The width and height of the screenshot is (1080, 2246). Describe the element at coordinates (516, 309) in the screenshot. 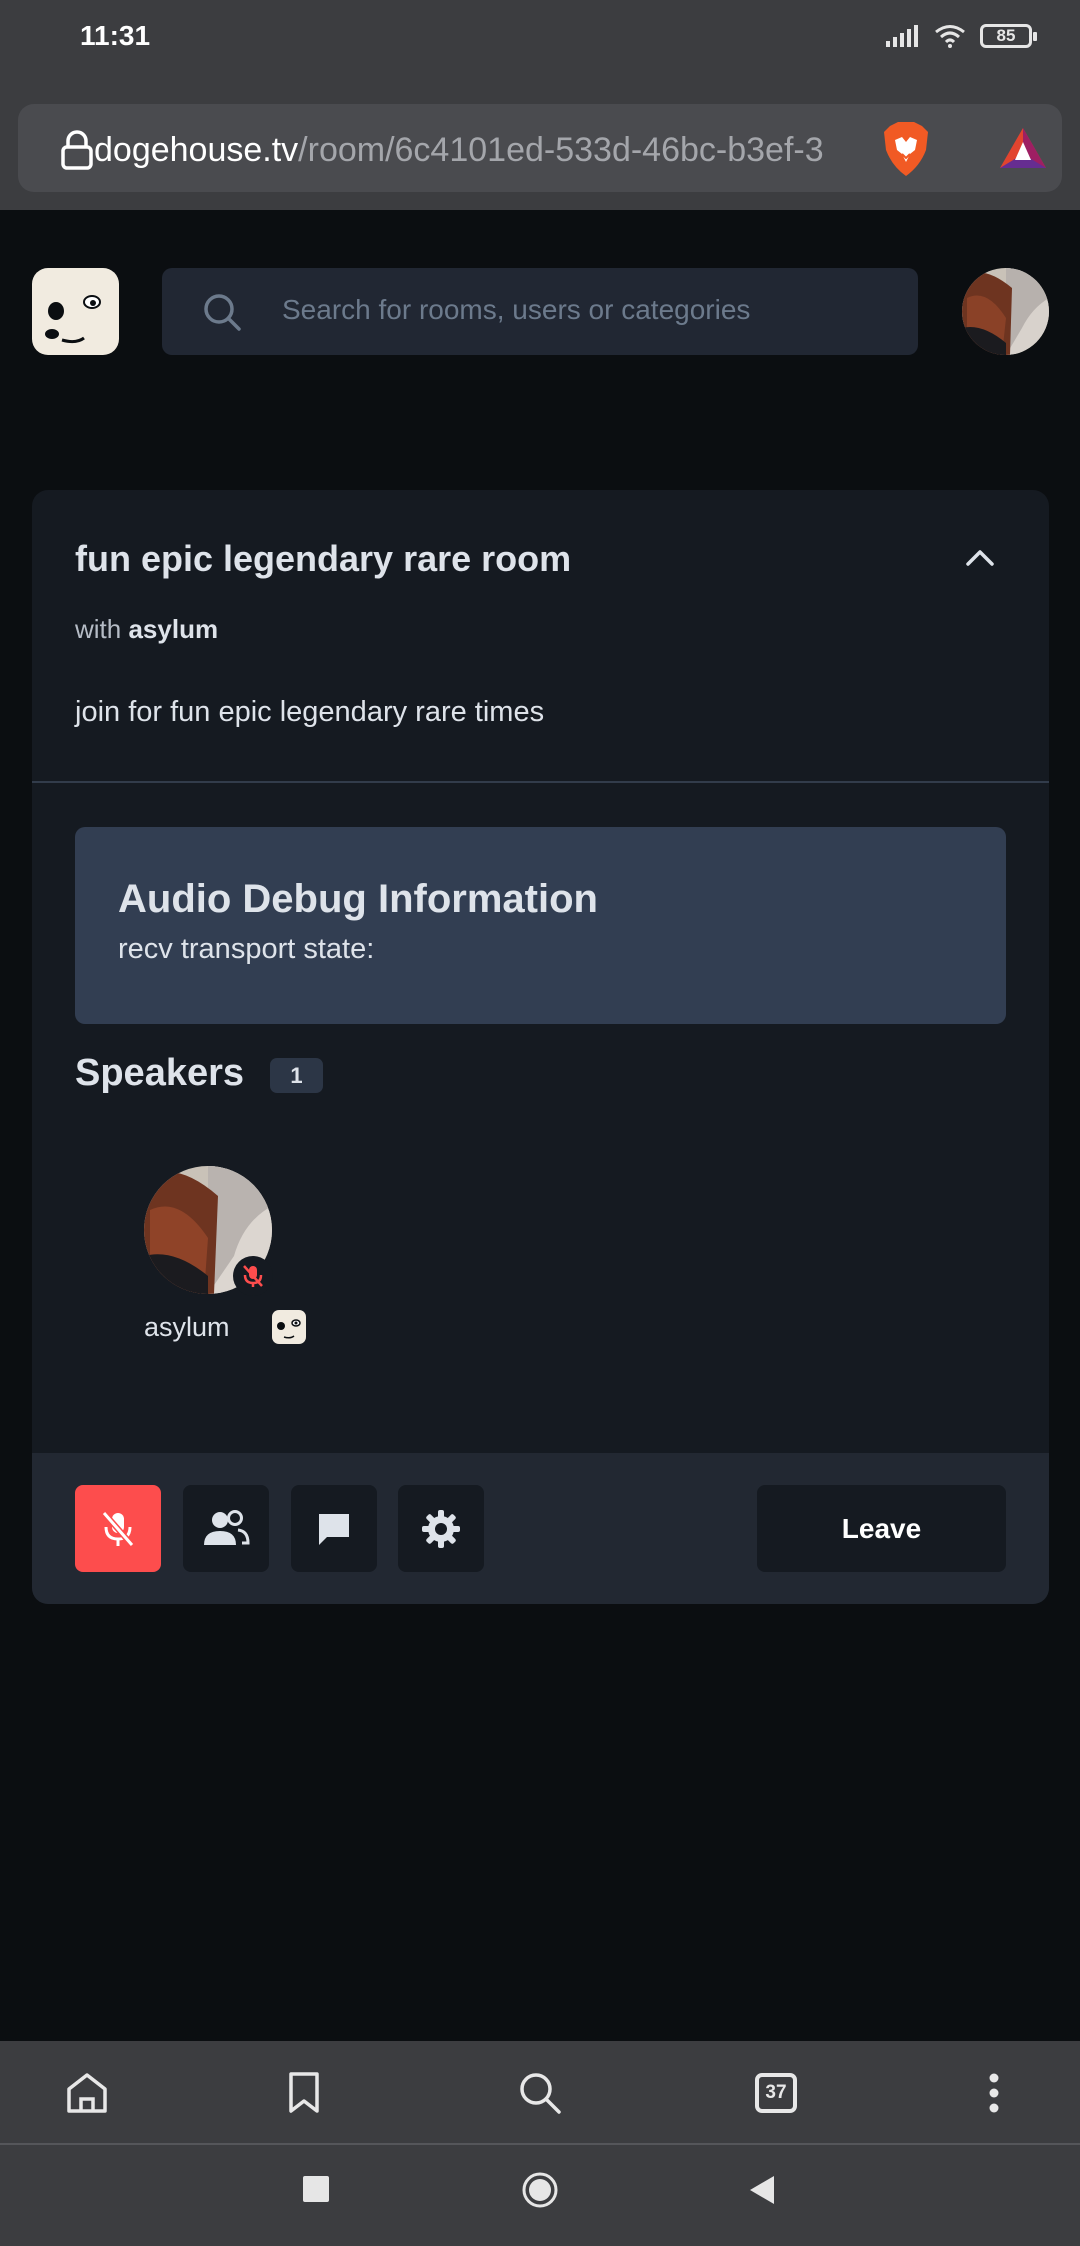

I see `search-placeholder: Search for rooms, users or categories` at that location.